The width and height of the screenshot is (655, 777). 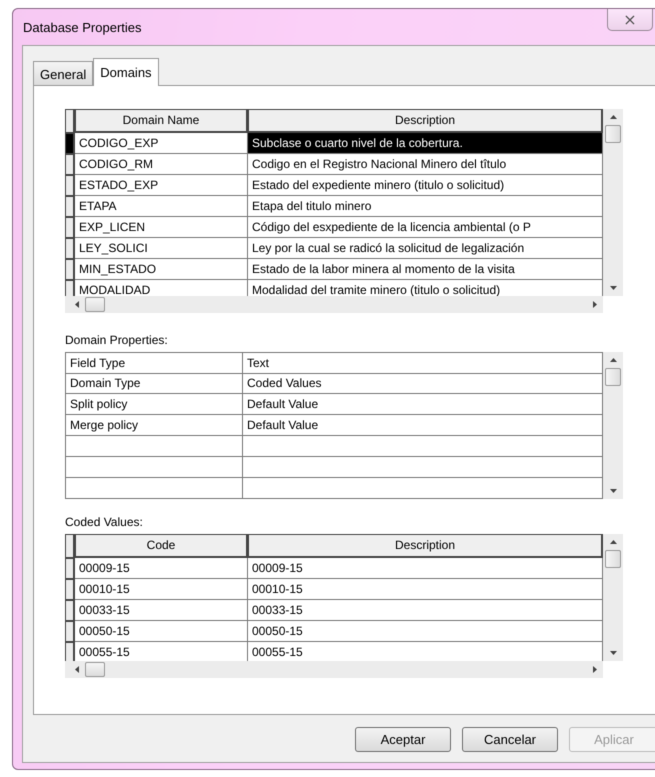 What do you see at coordinates (425, 206) in the screenshot?
I see `table-cell: Etapa del titulo minero` at bounding box center [425, 206].